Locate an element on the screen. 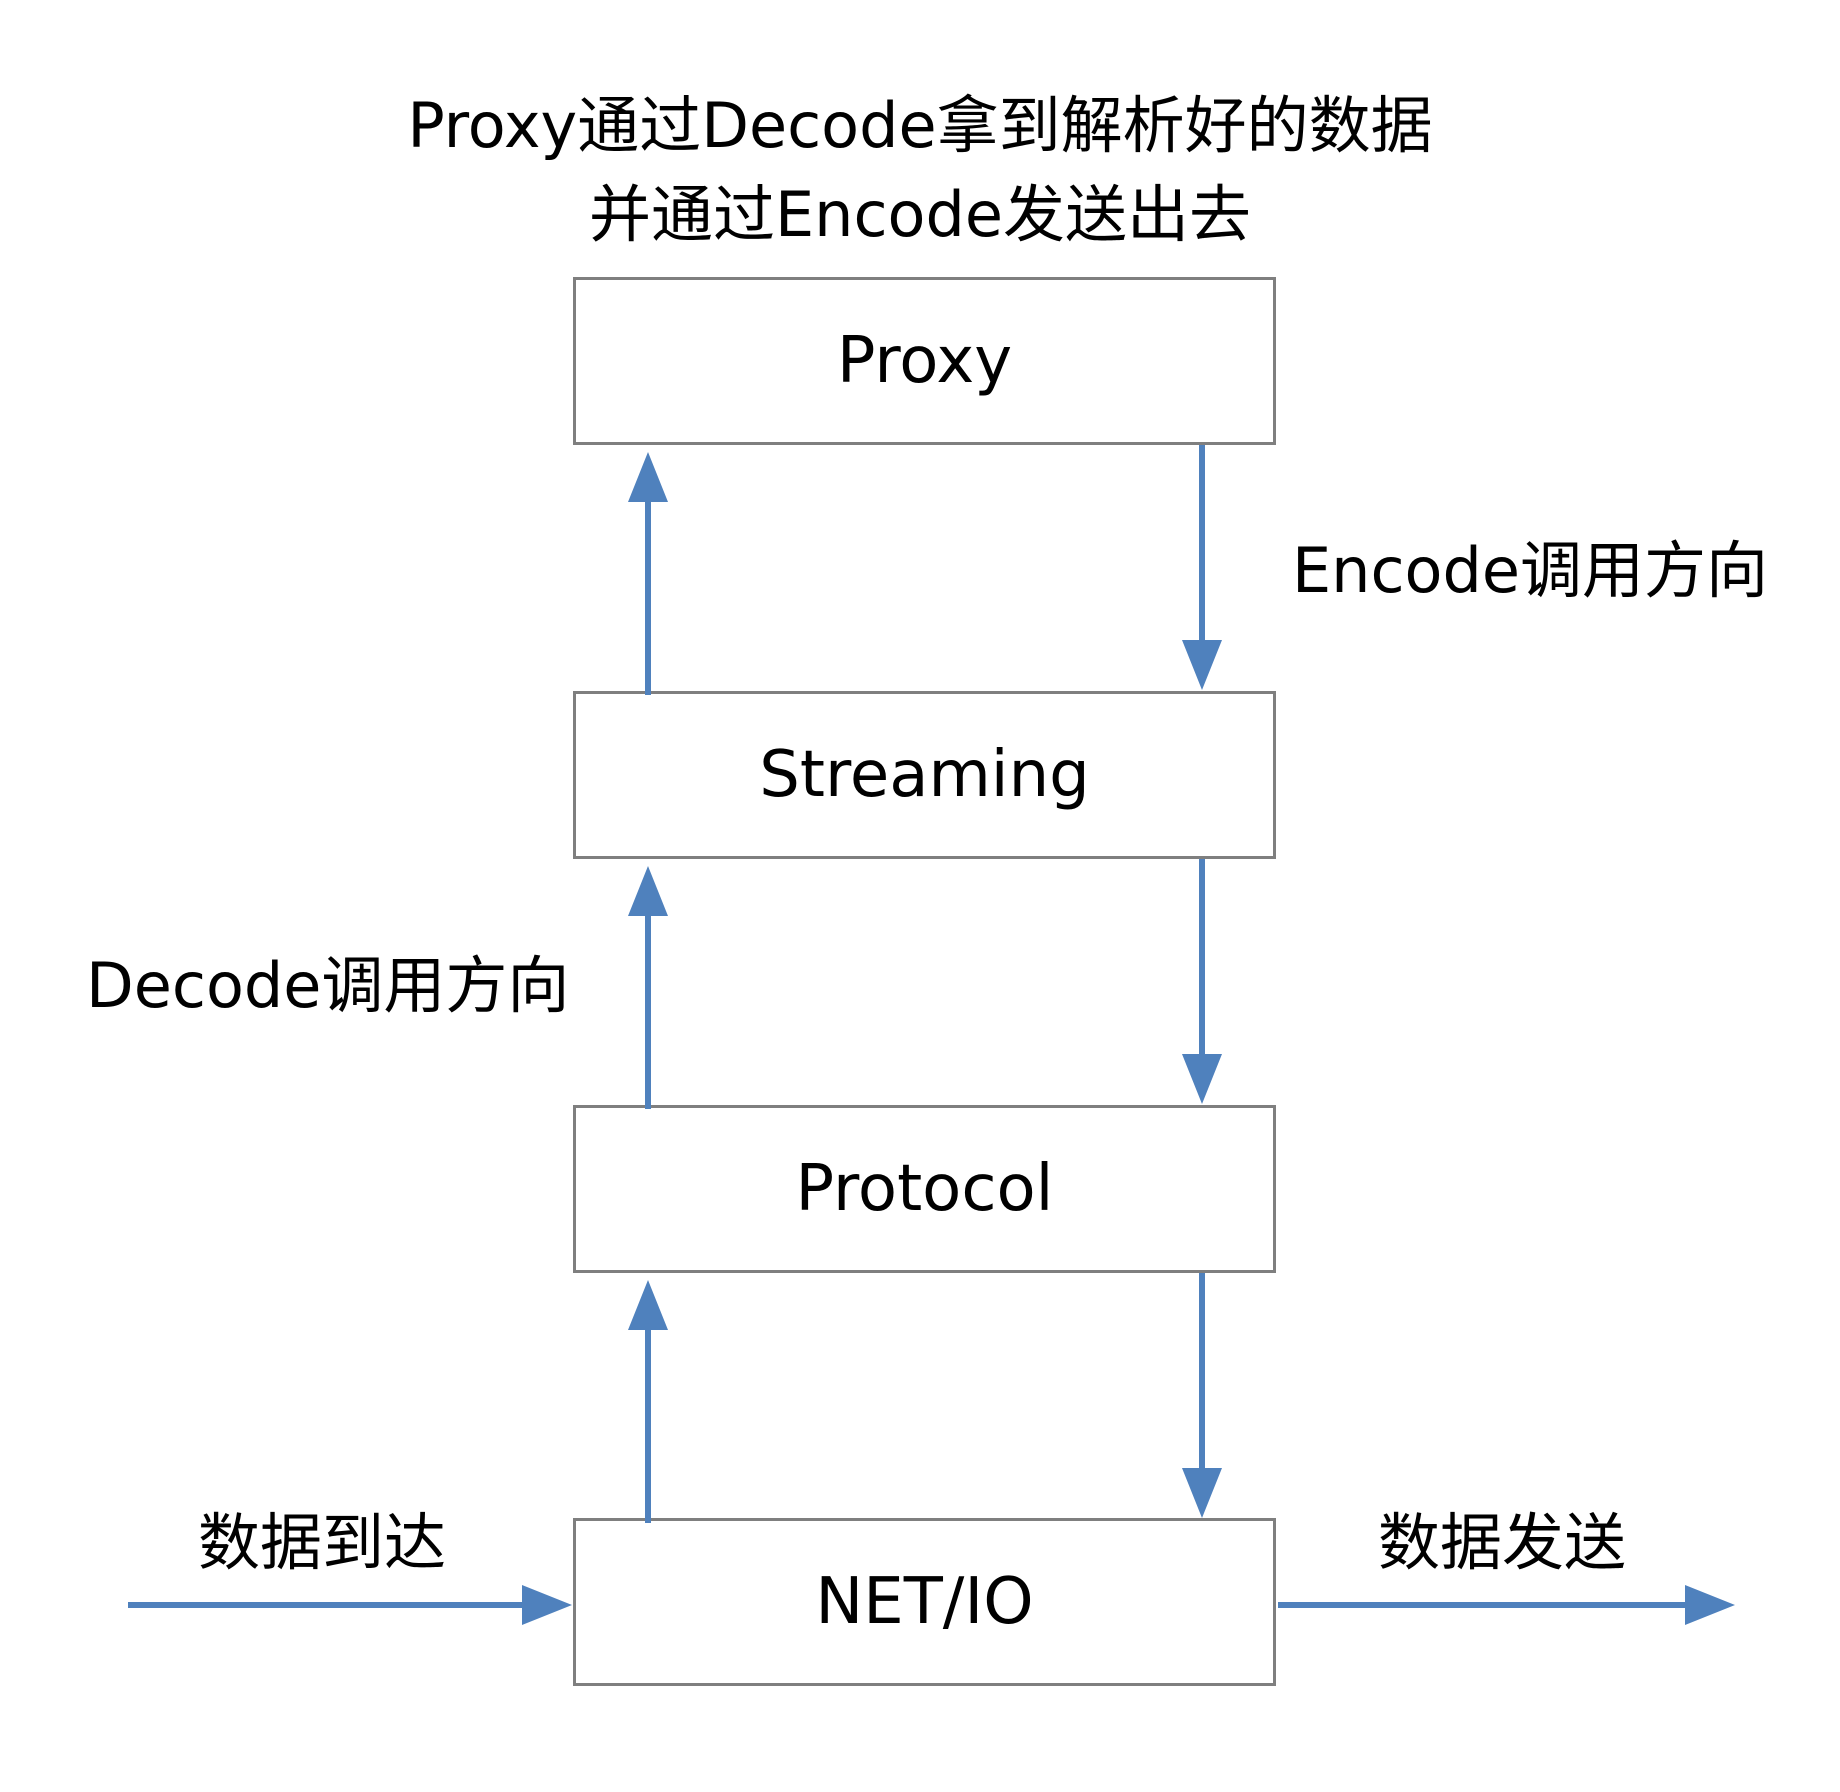 Image resolution: width=1840 pixels, height=1792 pixels. encode-arrow-protocol-to-netio is located at coordinates (1202, 1395).